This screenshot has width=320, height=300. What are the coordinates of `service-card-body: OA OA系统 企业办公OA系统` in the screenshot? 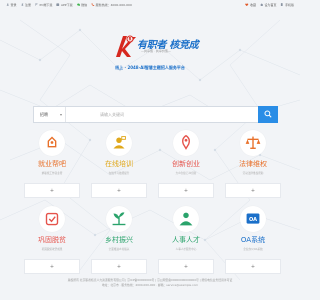 It's located at (253, 231).